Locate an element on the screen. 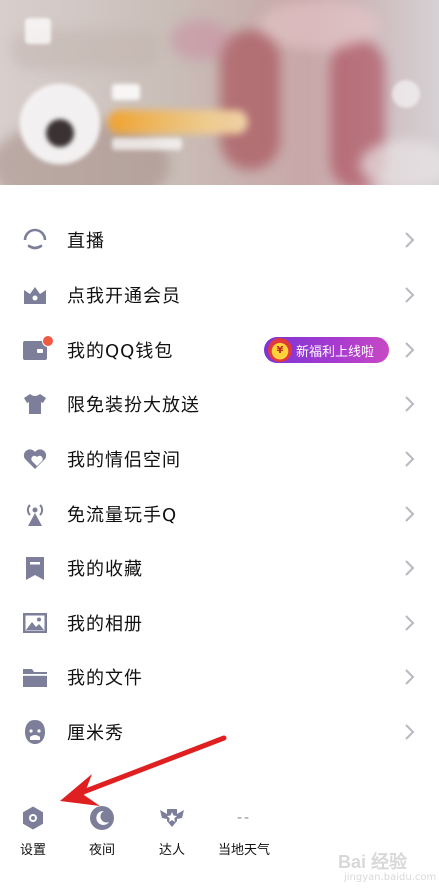 This screenshot has height=895, width=439. expert-button: 达人 is located at coordinates (172, 831).